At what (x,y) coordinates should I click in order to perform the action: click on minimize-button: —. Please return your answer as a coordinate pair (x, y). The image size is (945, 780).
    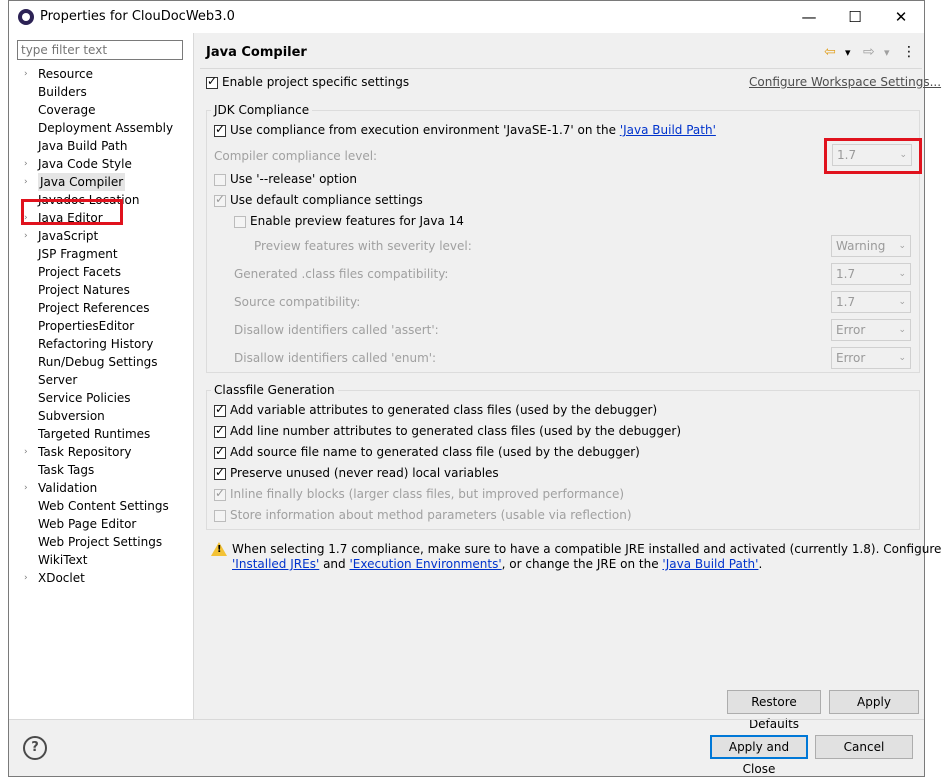
    Looking at the image, I should click on (809, 17).